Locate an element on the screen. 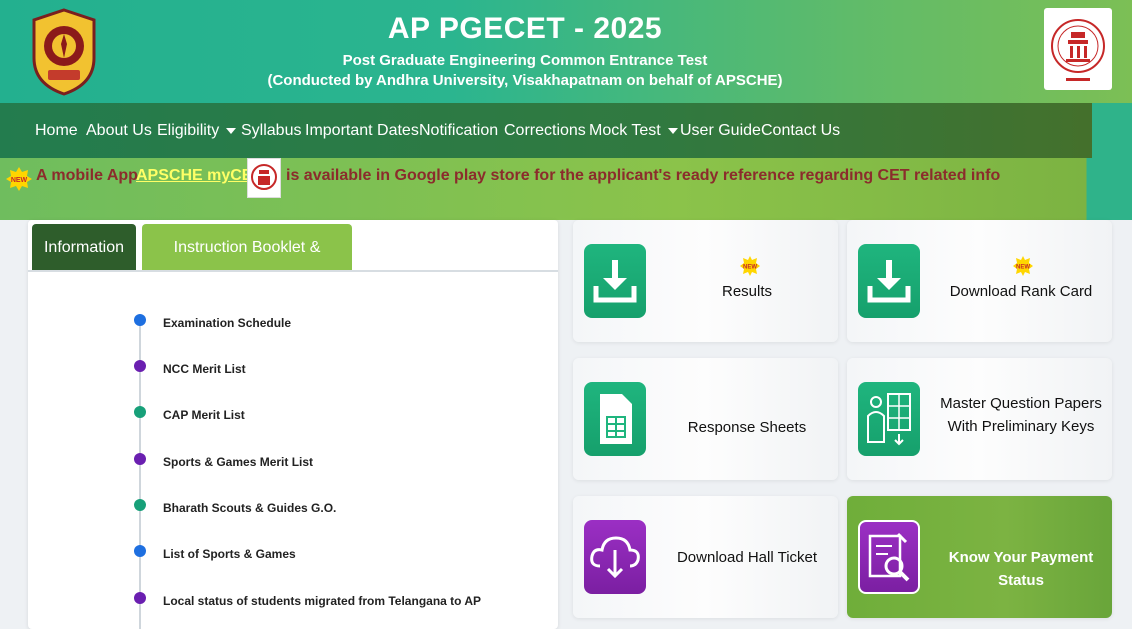  nav-notification: Notification is located at coordinates (458, 131).